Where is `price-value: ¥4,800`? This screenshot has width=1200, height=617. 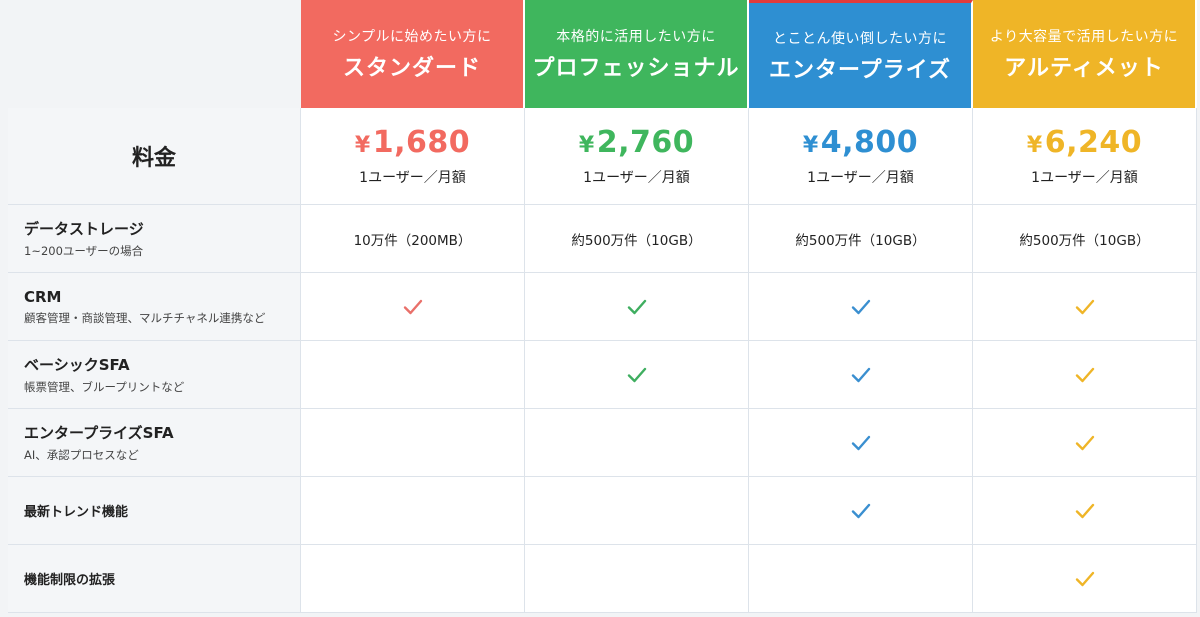 price-value: ¥4,800 is located at coordinates (860, 142).